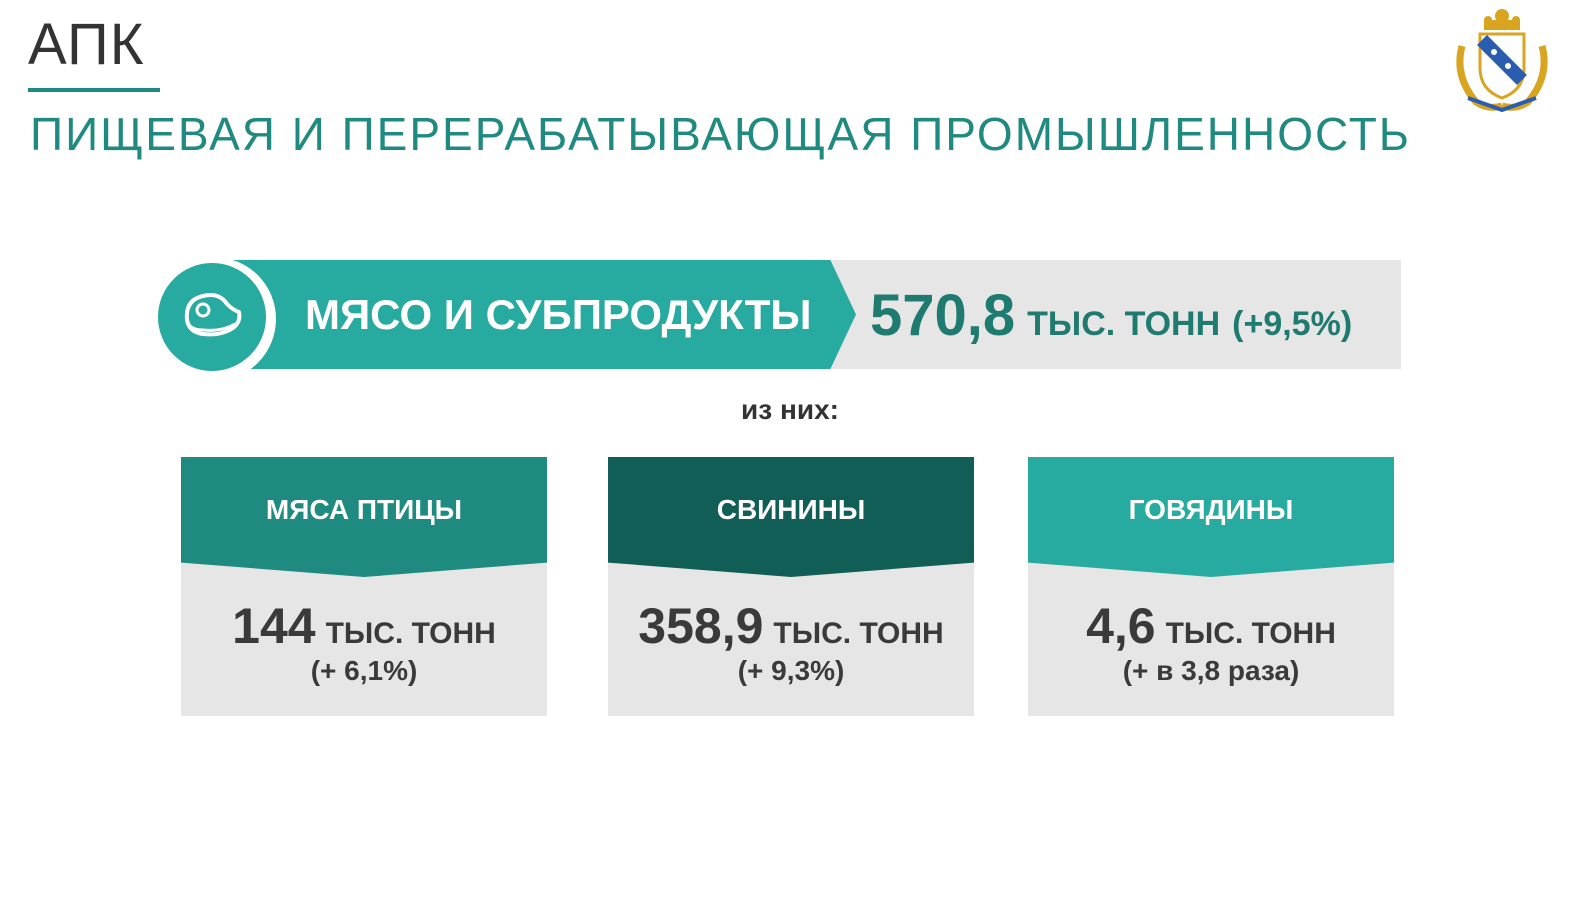 The height and width of the screenshot is (919, 1596). Describe the element at coordinates (791, 509) in the screenshot. I see `card-label: СВИНИНЫ` at that location.